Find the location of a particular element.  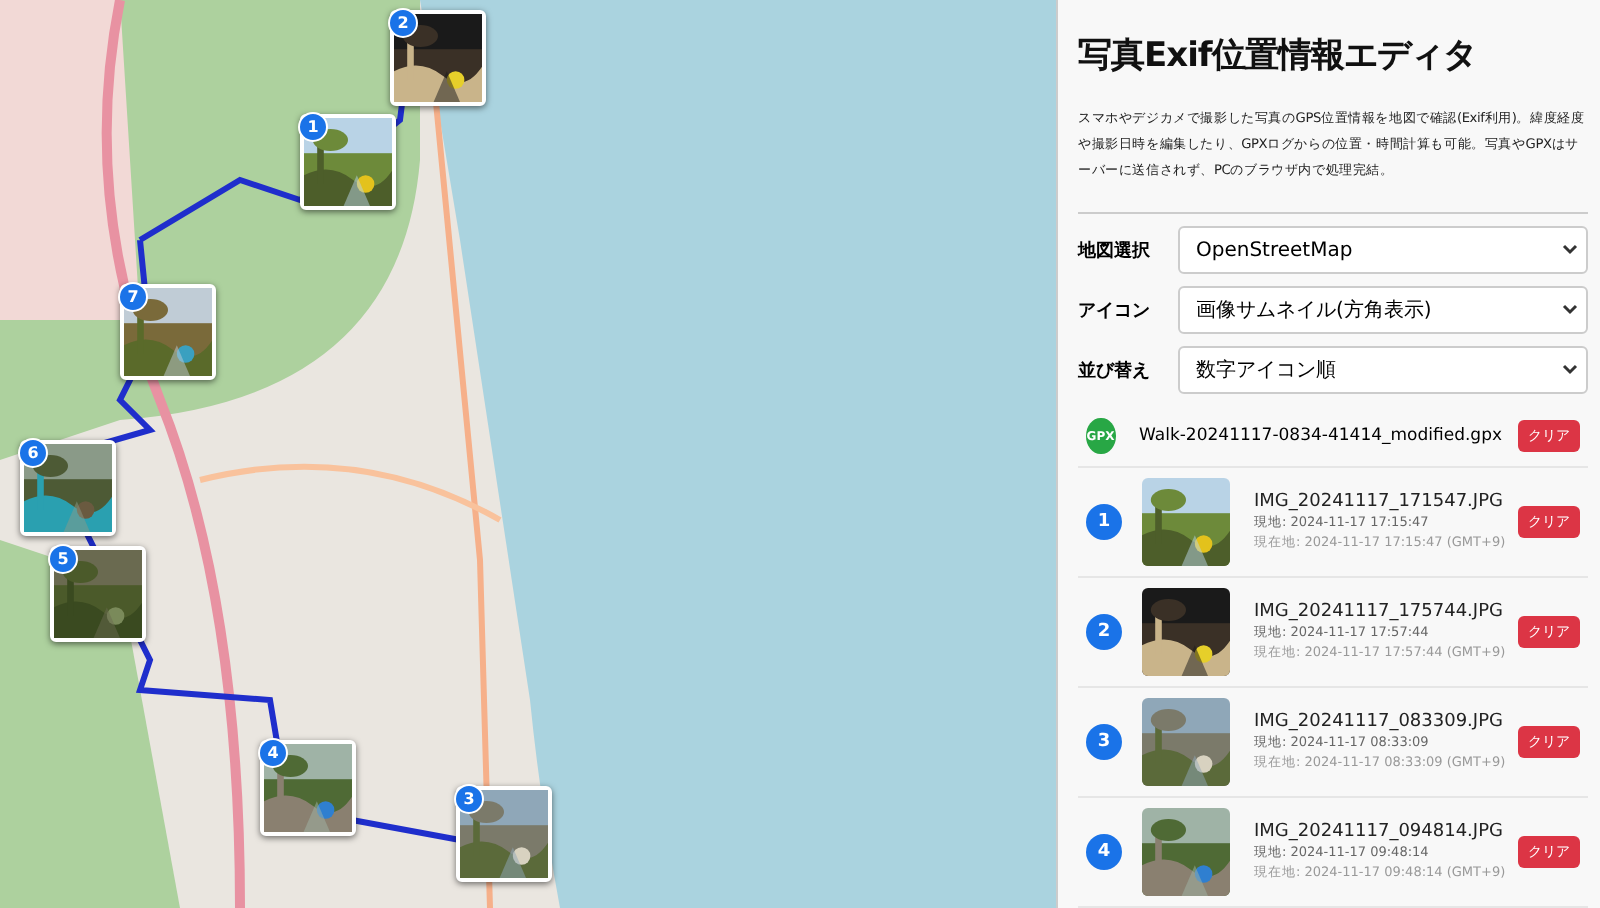

setting-label: 地図選択 is located at coordinates (1115, 250).